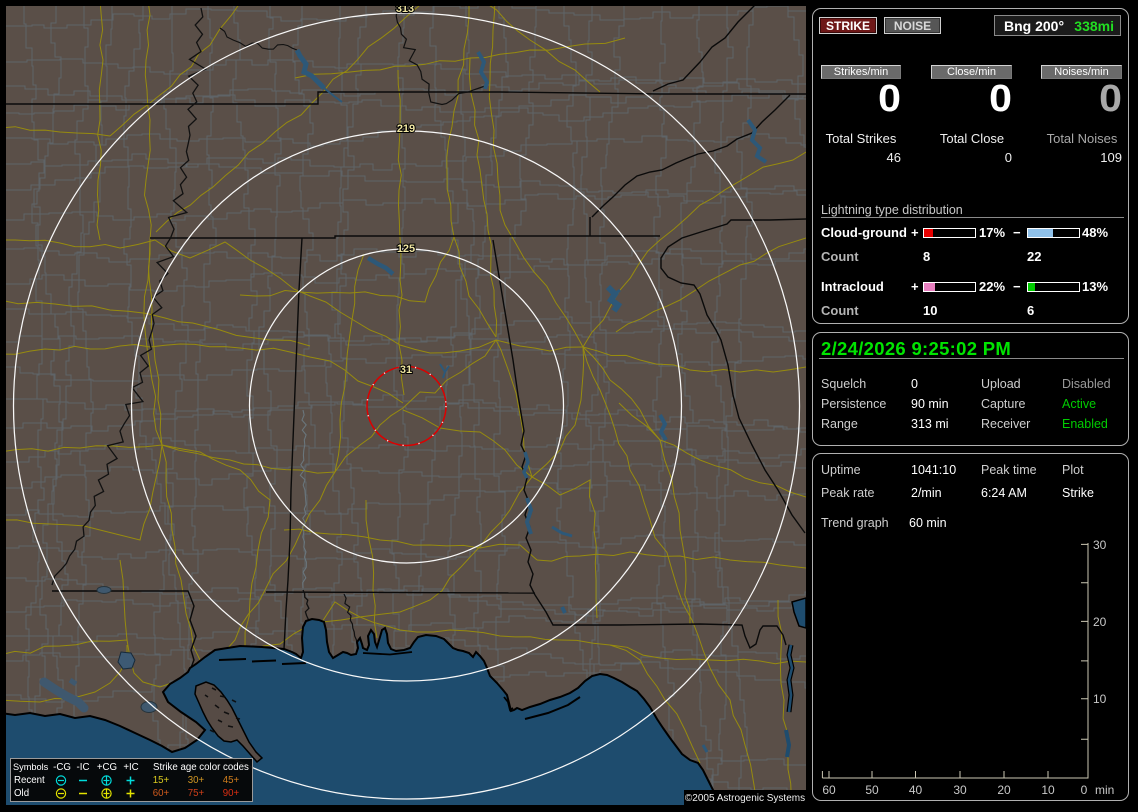 This screenshot has height=812, width=1138. Describe the element at coordinates (1084, 790) in the screenshot. I see `svg-text: 0` at that location.